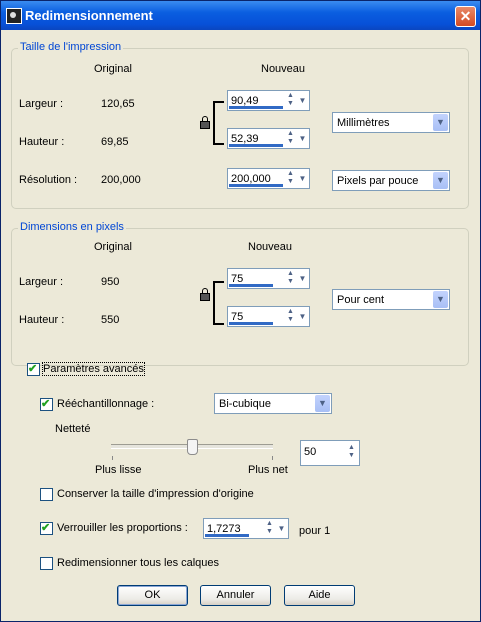 The height and width of the screenshot is (622, 481). Describe the element at coordinates (378, 181) in the screenshot. I see `resolution-unit-value: Pixels par pouce` at that location.